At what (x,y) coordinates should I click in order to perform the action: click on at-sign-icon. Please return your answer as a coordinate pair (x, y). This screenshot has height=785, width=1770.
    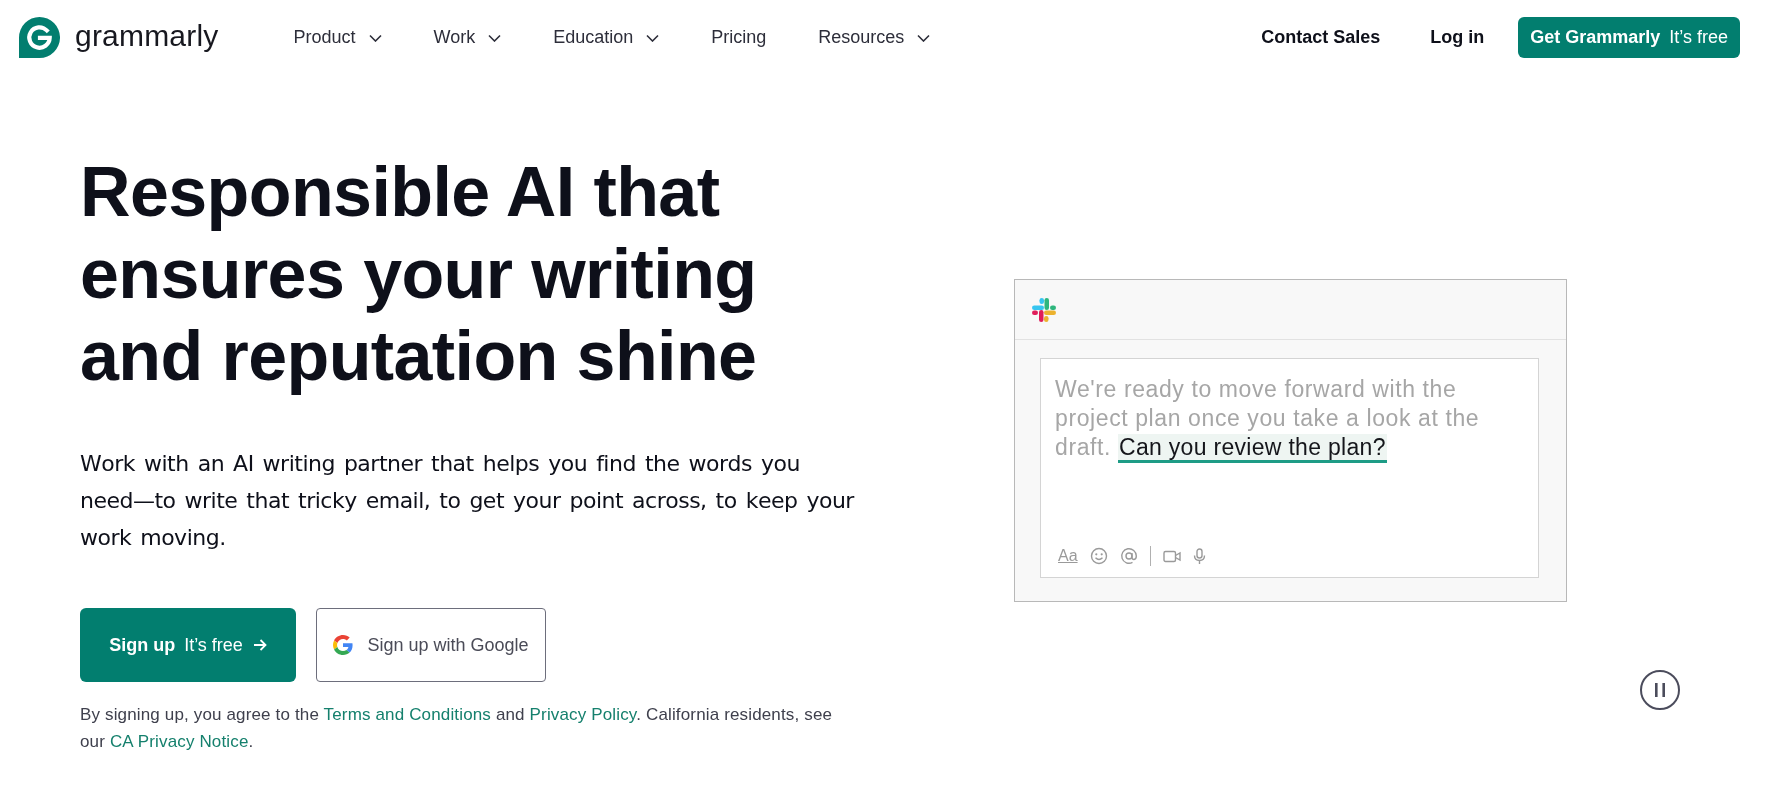
    Looking at the image, I should click on (1128, 556).